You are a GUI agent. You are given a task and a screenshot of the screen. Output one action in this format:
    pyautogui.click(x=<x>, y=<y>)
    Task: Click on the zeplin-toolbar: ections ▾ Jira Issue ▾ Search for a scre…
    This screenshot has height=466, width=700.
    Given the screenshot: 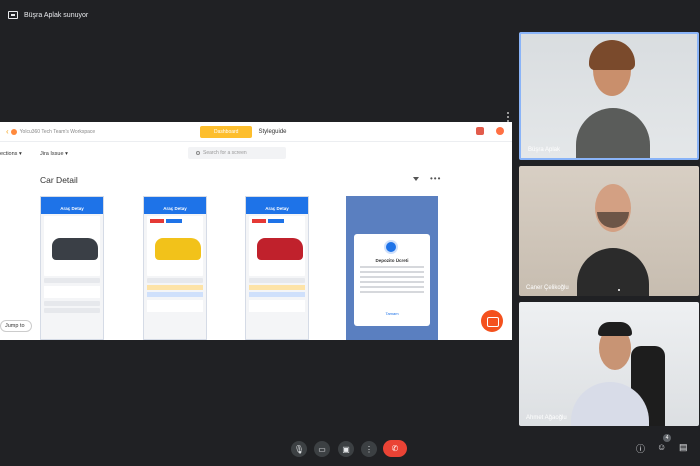 What is the action you would take?
    pyautogui.click(x=256, y=154)
    